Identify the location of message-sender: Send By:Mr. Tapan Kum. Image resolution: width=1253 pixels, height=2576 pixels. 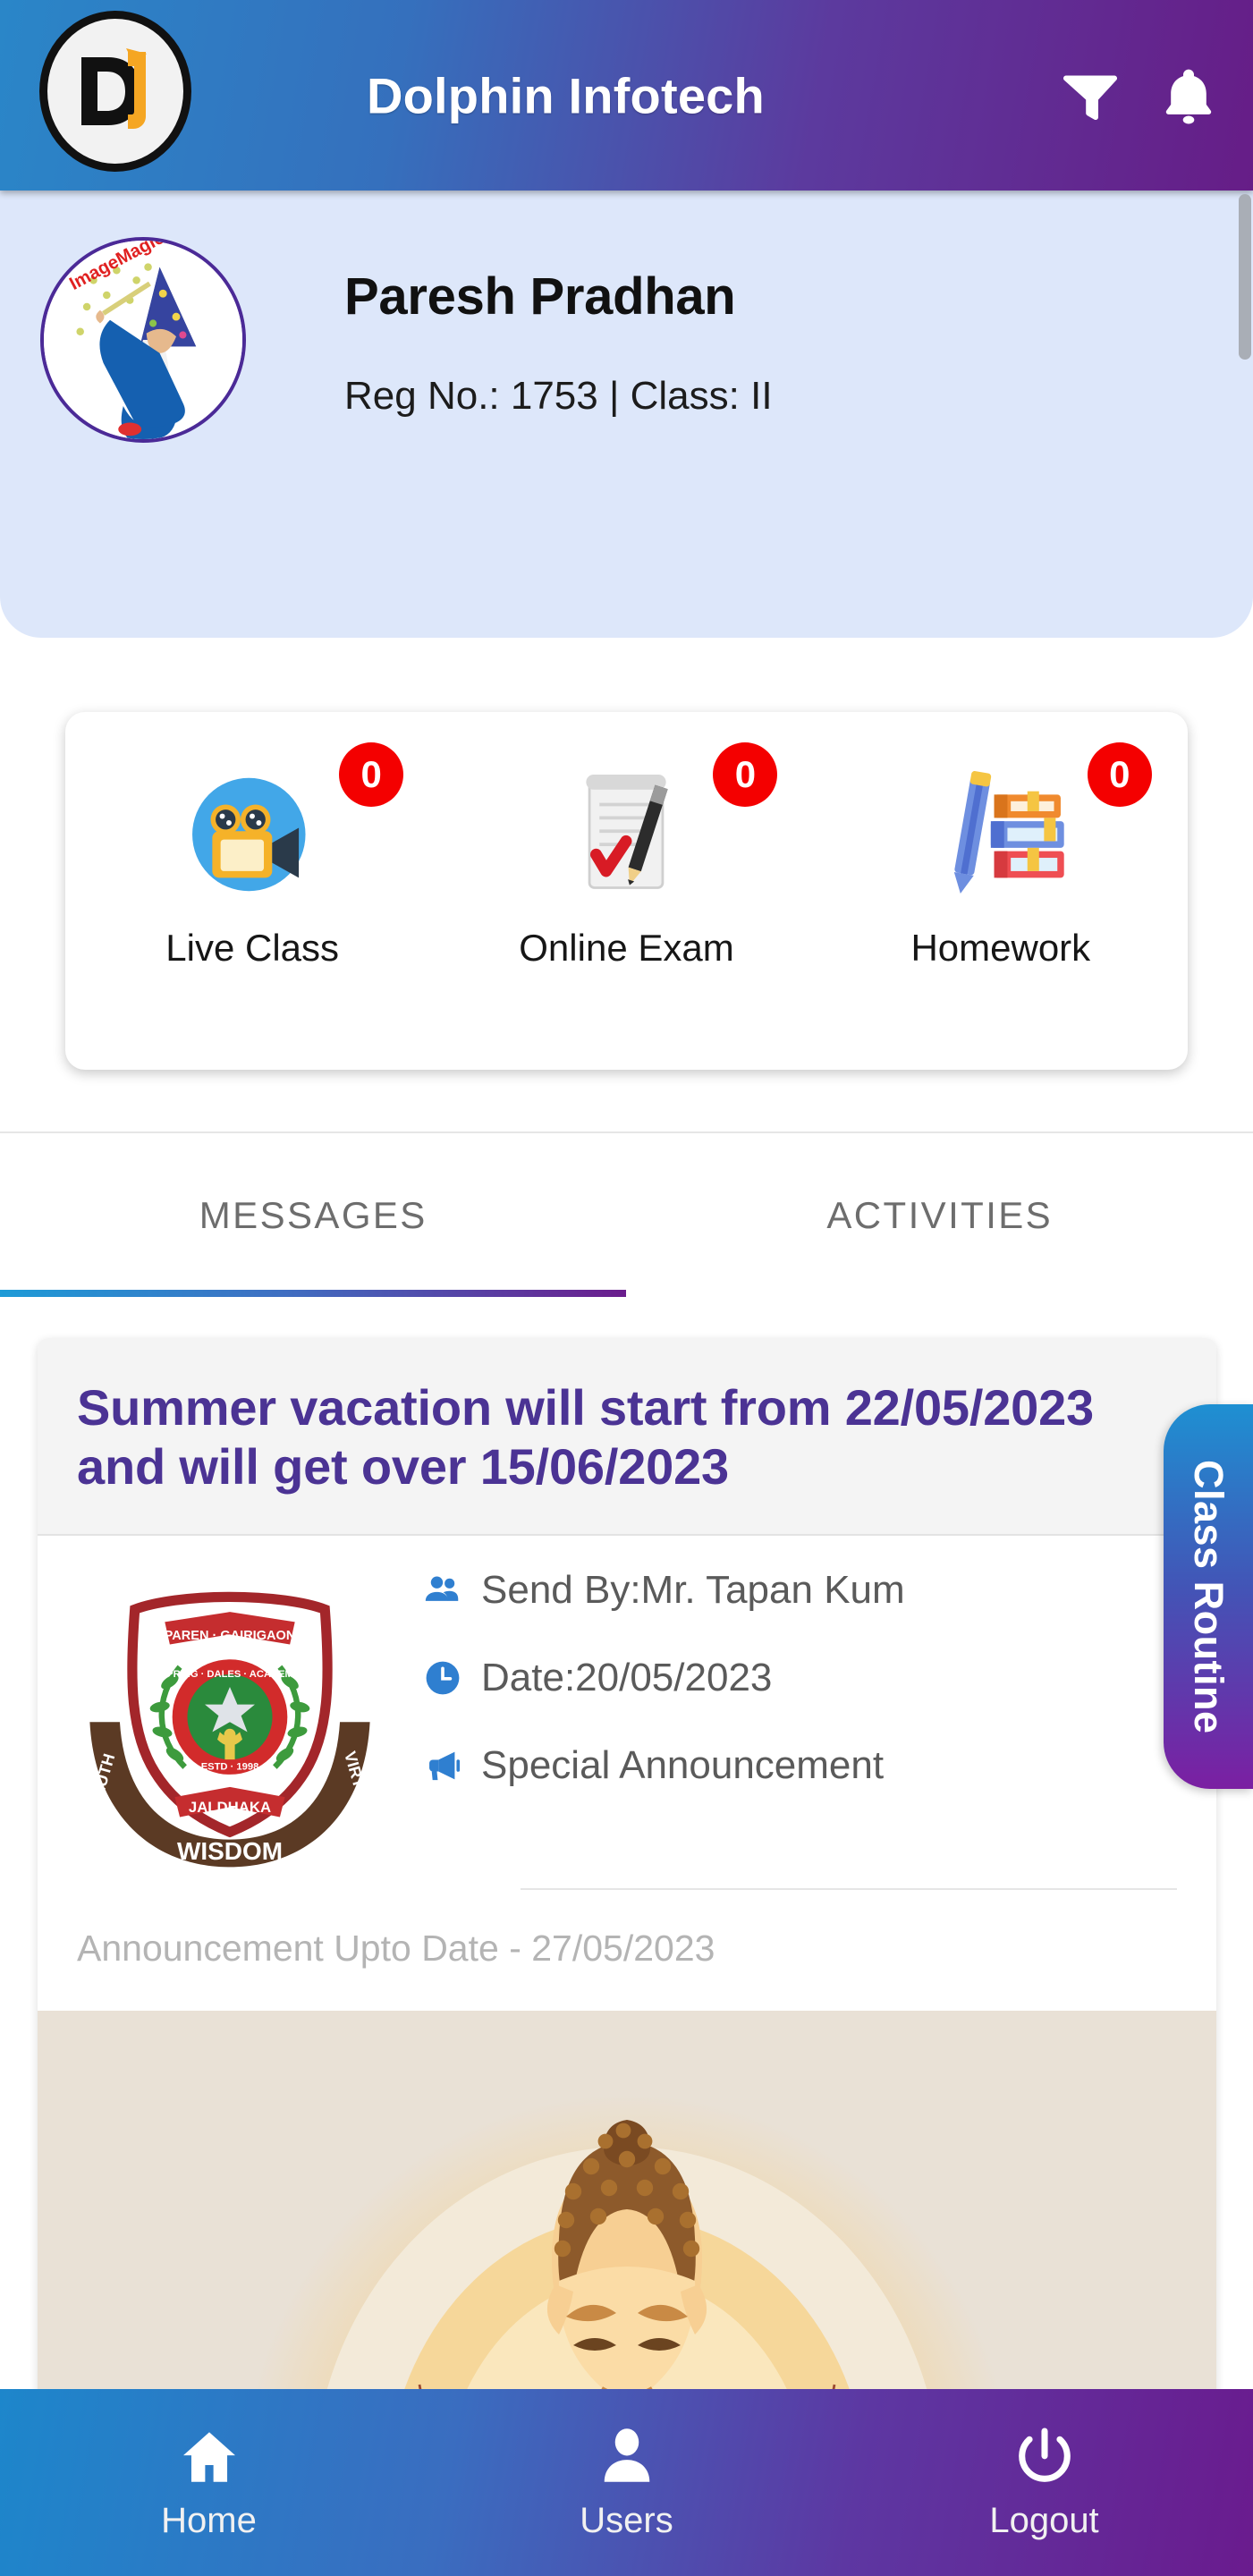
(693, 1590).